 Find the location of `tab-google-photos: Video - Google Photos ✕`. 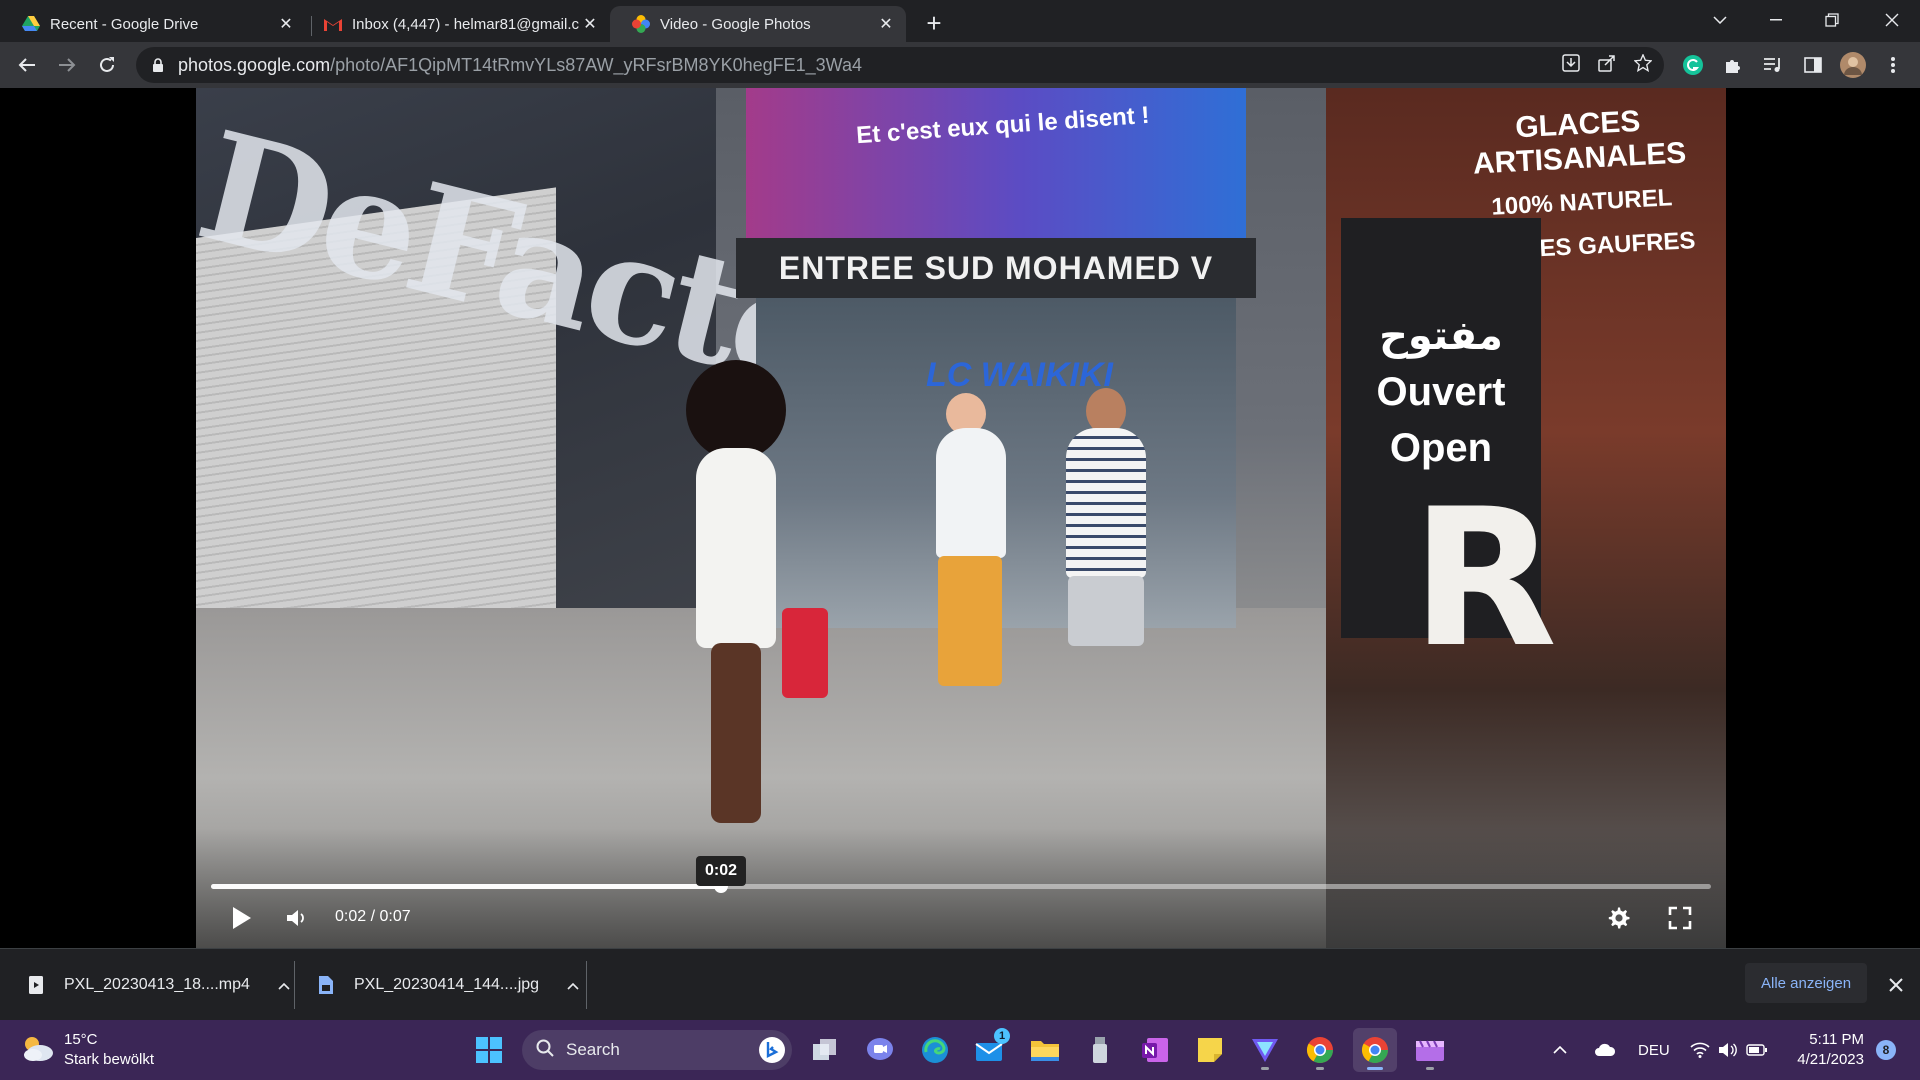

tab-google-photos: Video - Google Photos ✕ is located at coordinates (758, 24).